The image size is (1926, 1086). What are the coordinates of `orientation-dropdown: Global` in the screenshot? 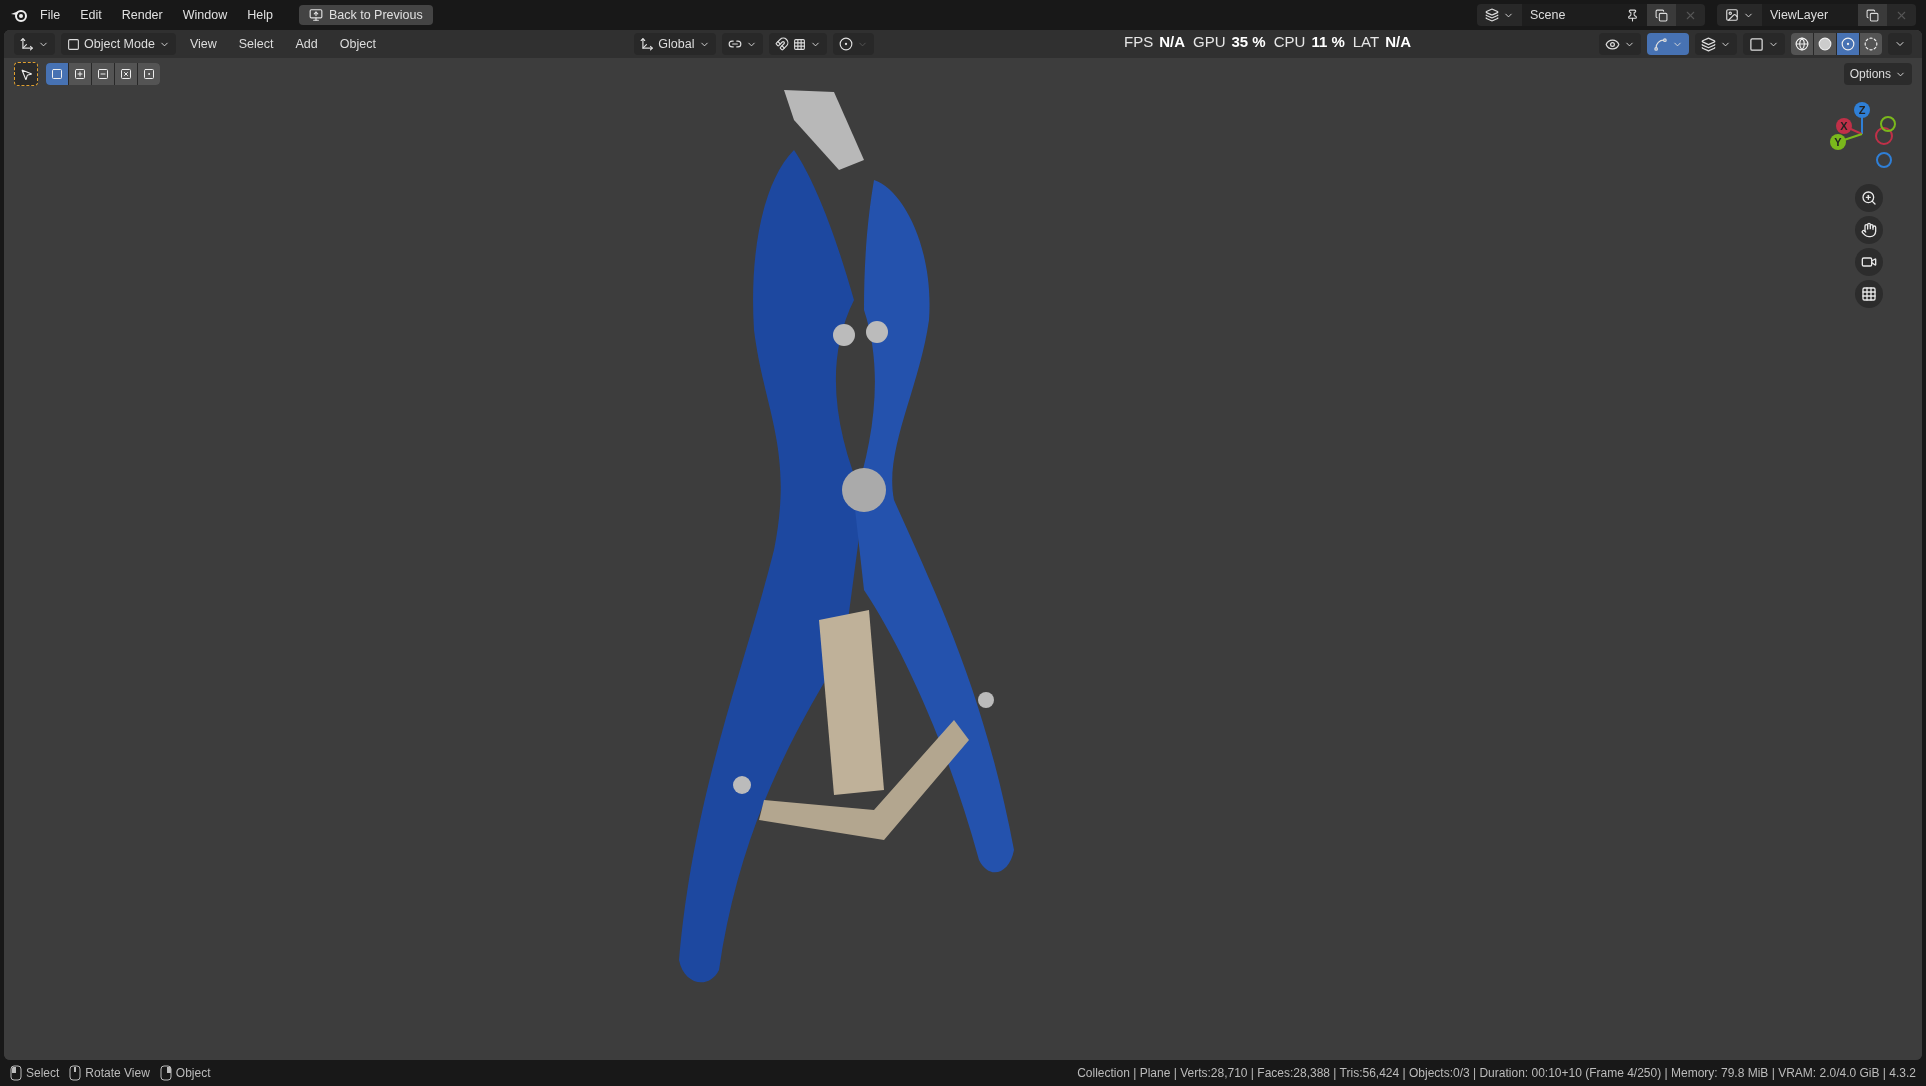 It's located at (675, 44).